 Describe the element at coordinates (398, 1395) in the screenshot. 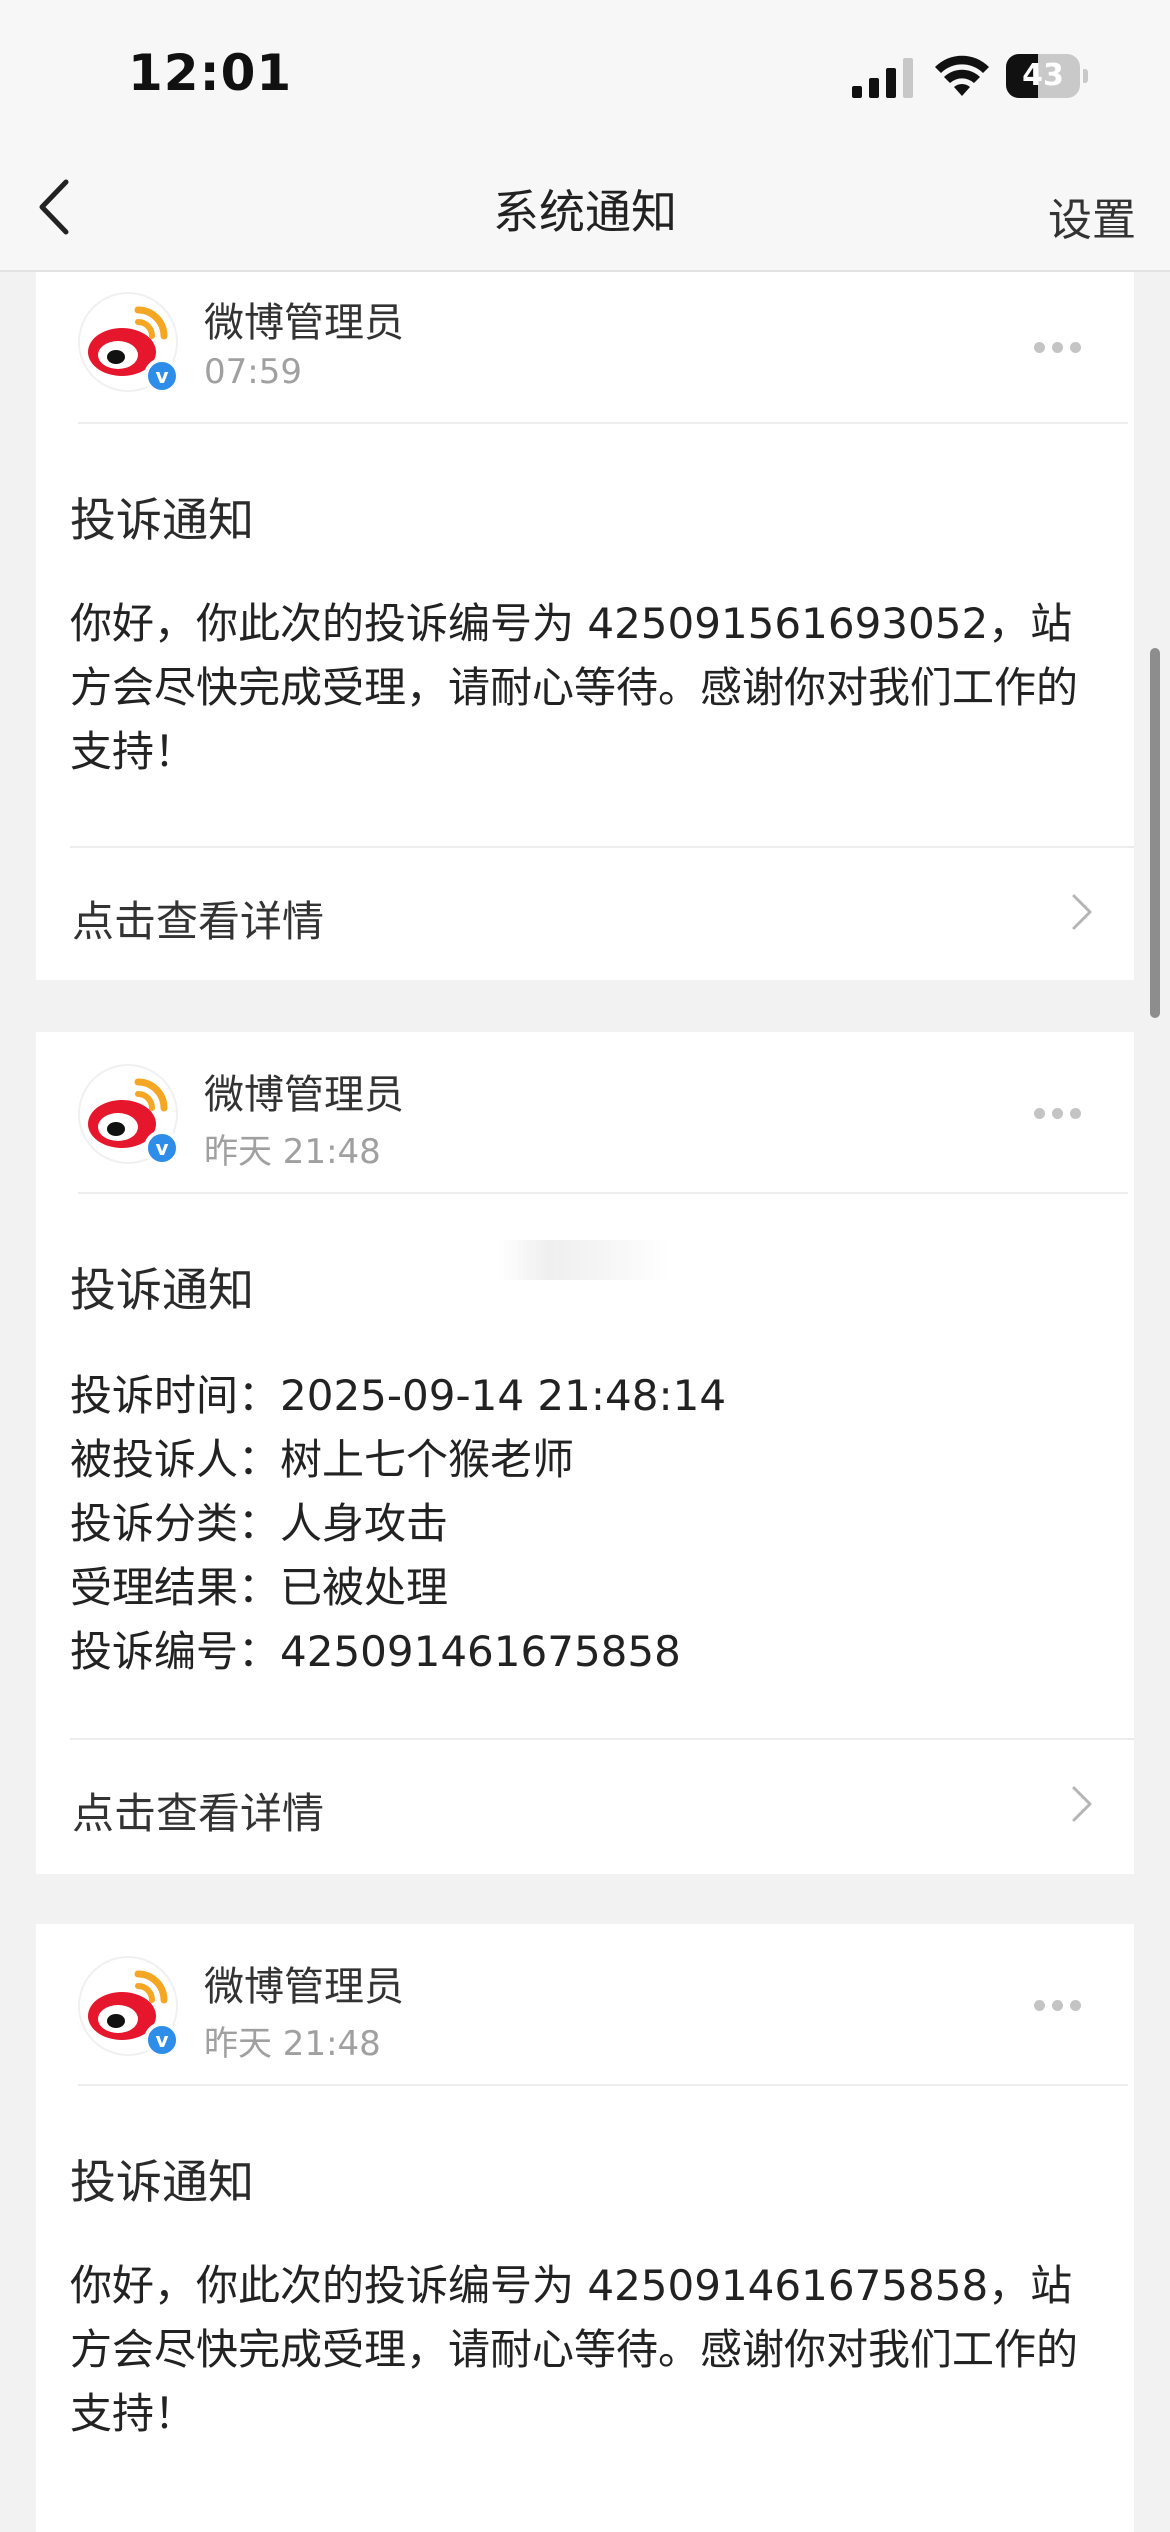

I see `complaint-time: 投诉时间：2025-09-14 21:48:14` at that location.